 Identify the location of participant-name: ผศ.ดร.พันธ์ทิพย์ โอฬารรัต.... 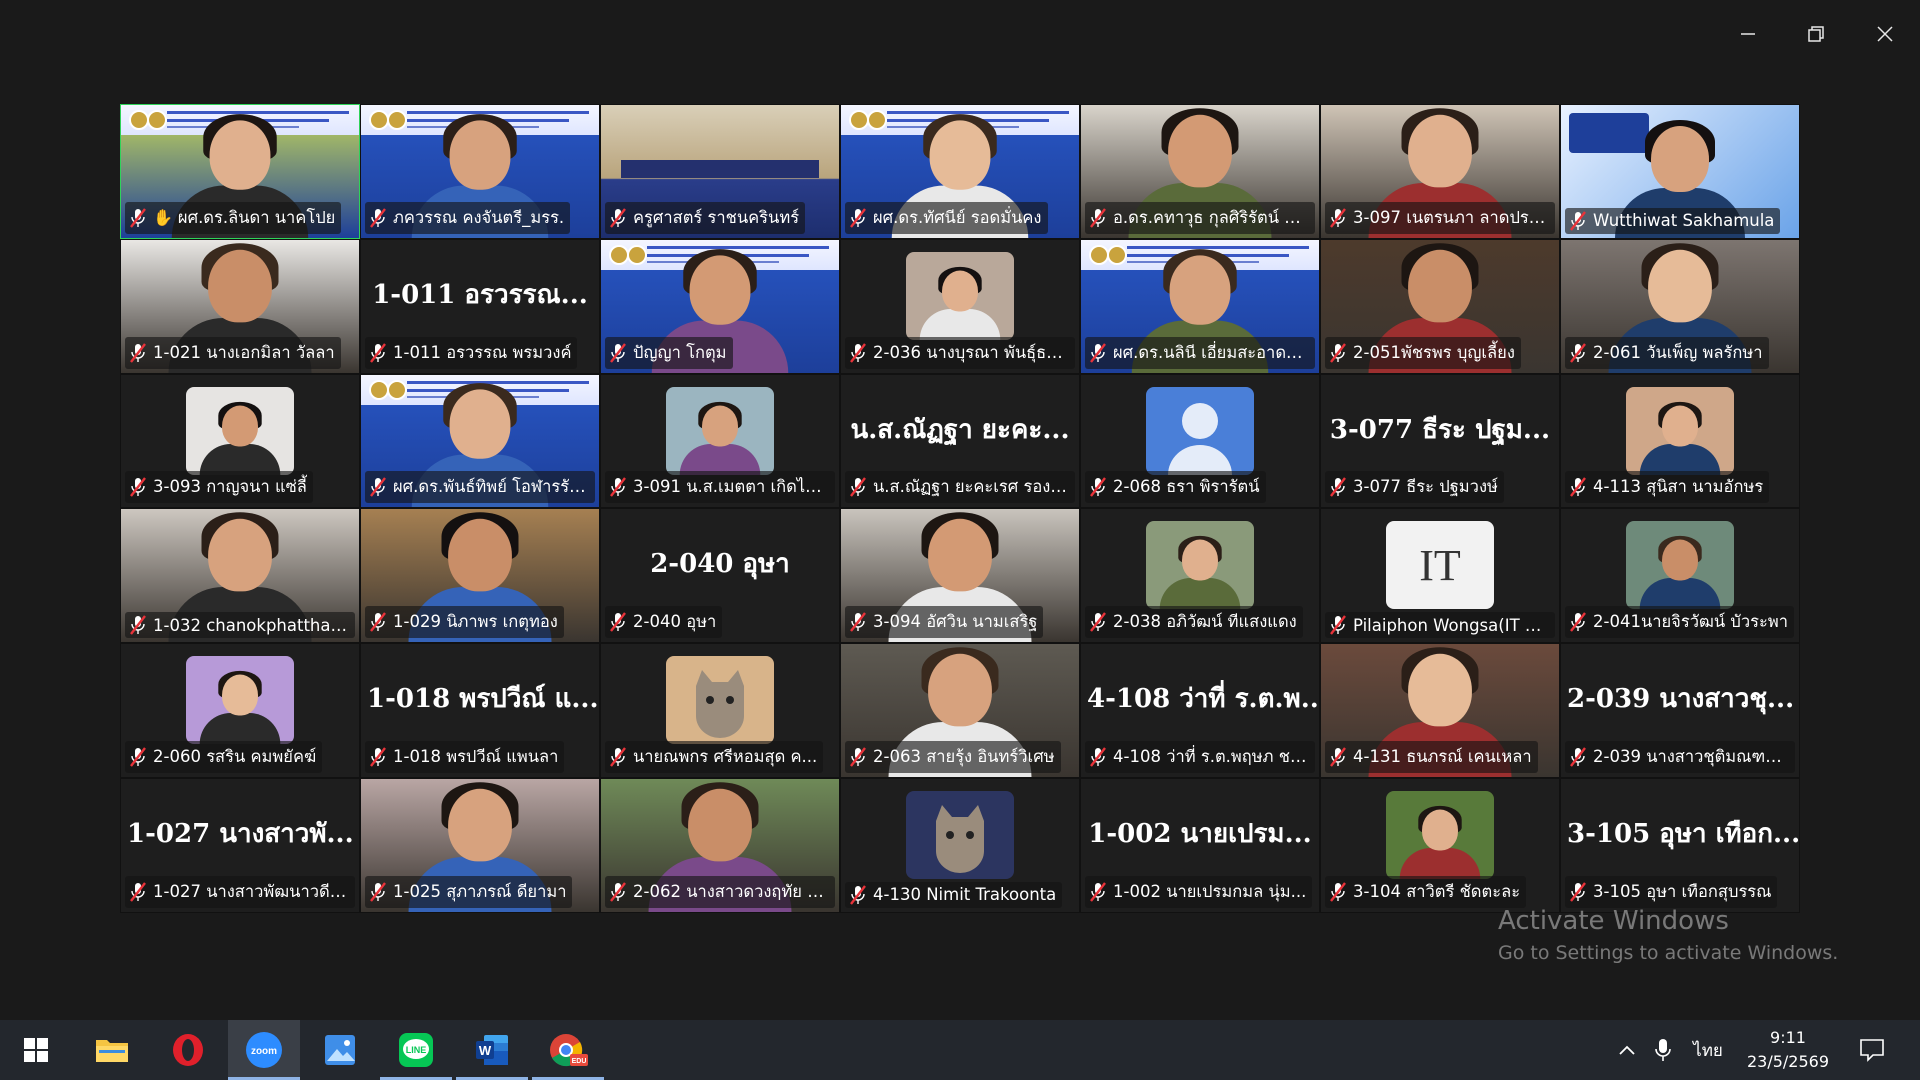
(491, 487).